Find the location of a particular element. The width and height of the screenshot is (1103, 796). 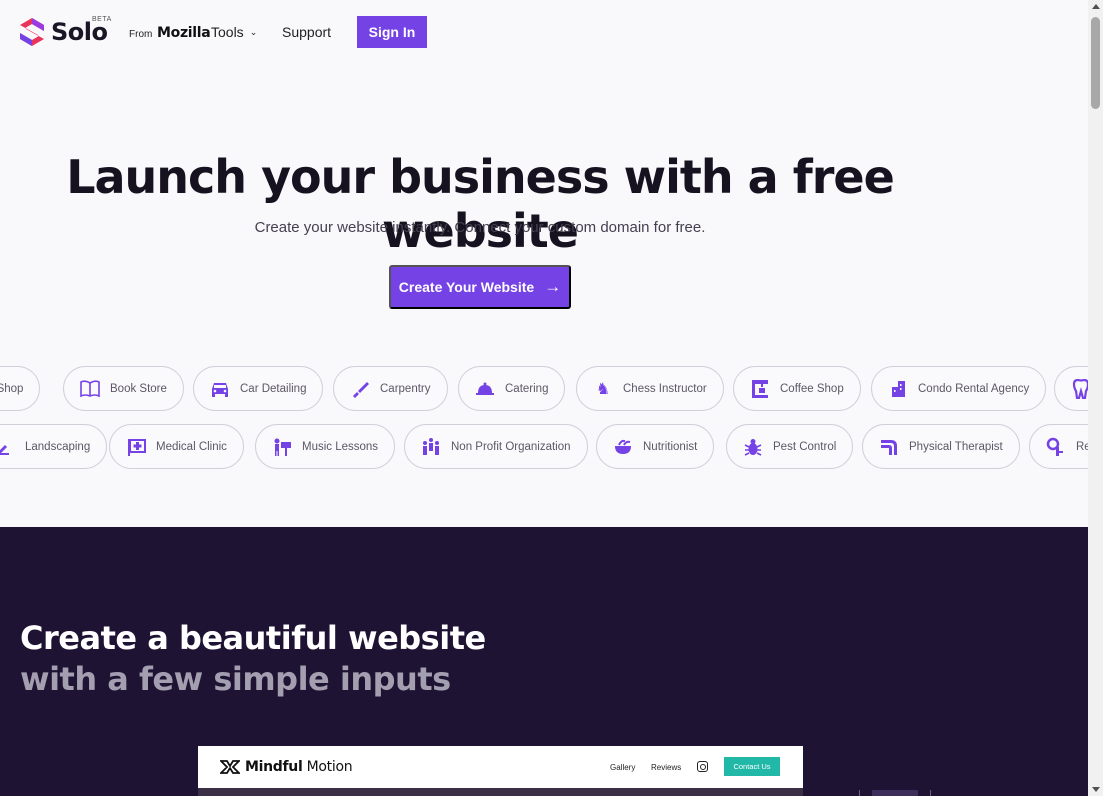

hero-title: Launch your business with a free website is located at coordinates (480, 204).